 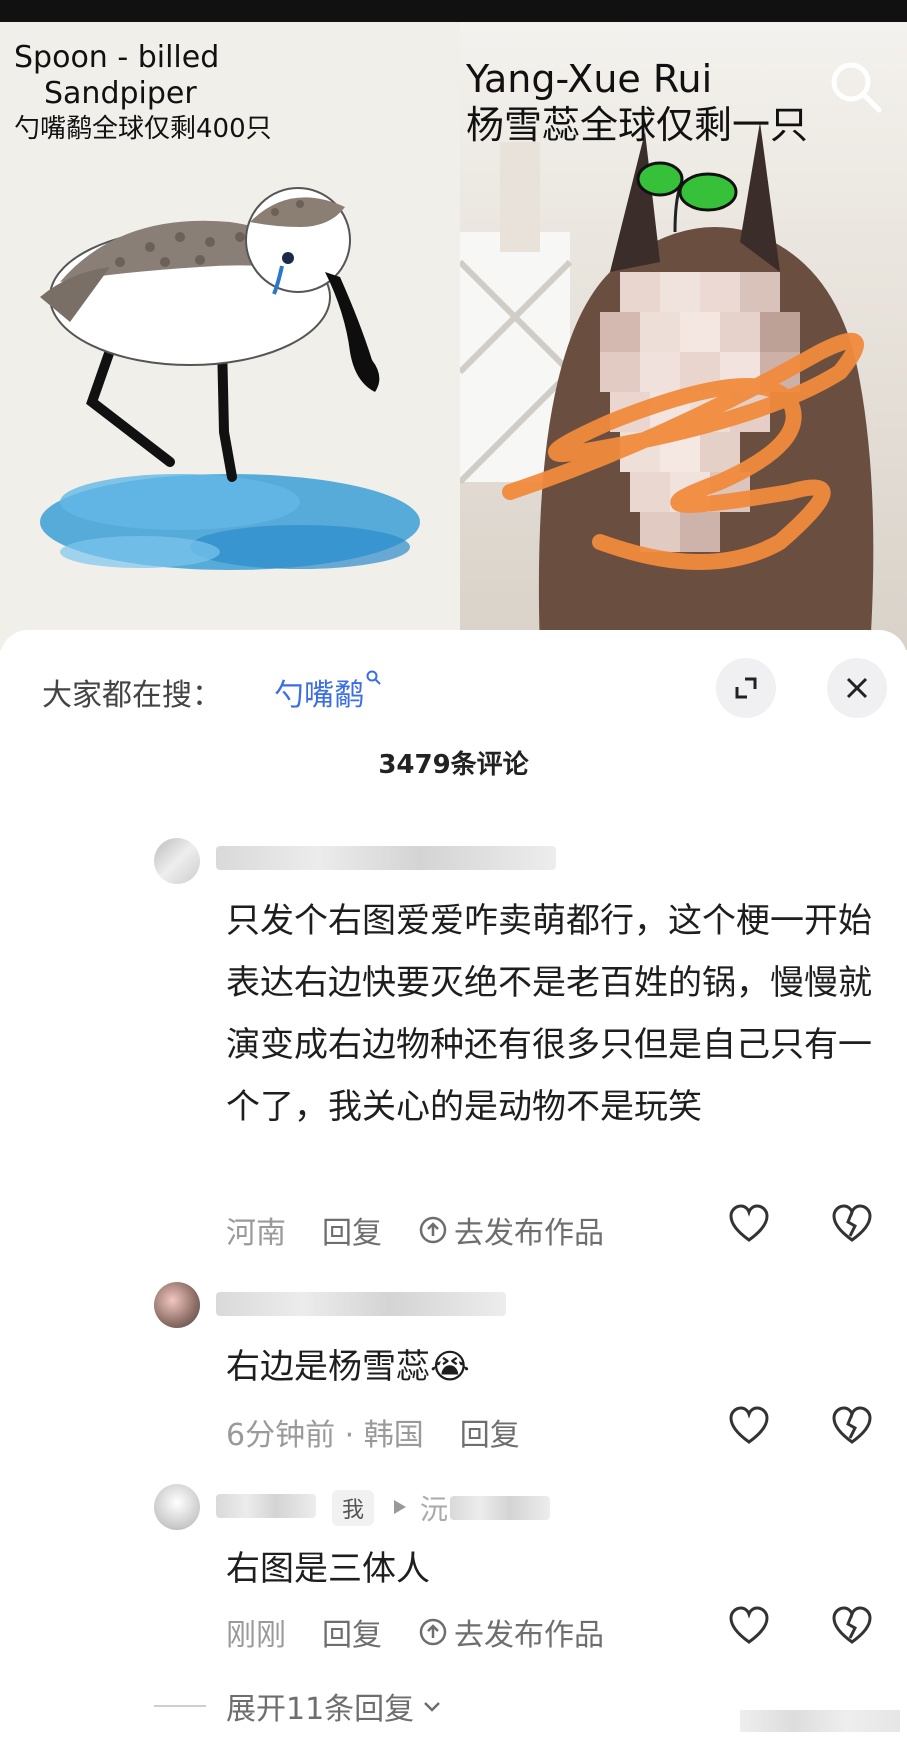 I want to click on comment-meta: 河南 回复 去发布作品, so click(x=415, y=1230).